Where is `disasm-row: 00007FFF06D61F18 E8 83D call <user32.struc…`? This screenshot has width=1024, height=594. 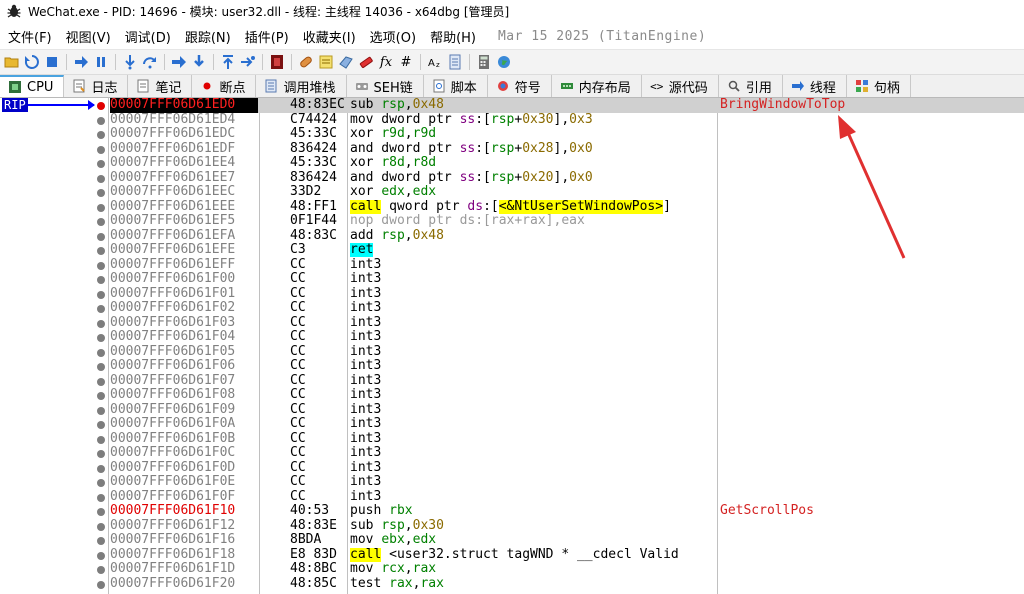
disasm-row: 00007FFF06D61F18 E8 83D call <user32.struc… is located at coordinates (512, 555).